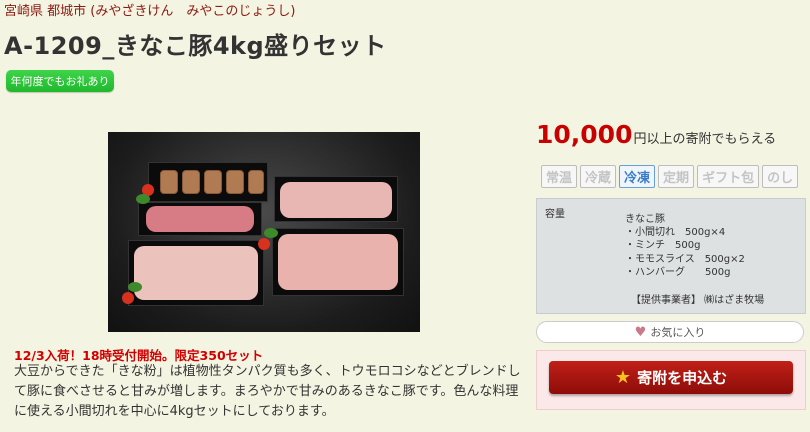 The width and height of the screenshot is (810, 432). I want to click on spec-label: 容量, so click(555, 214).